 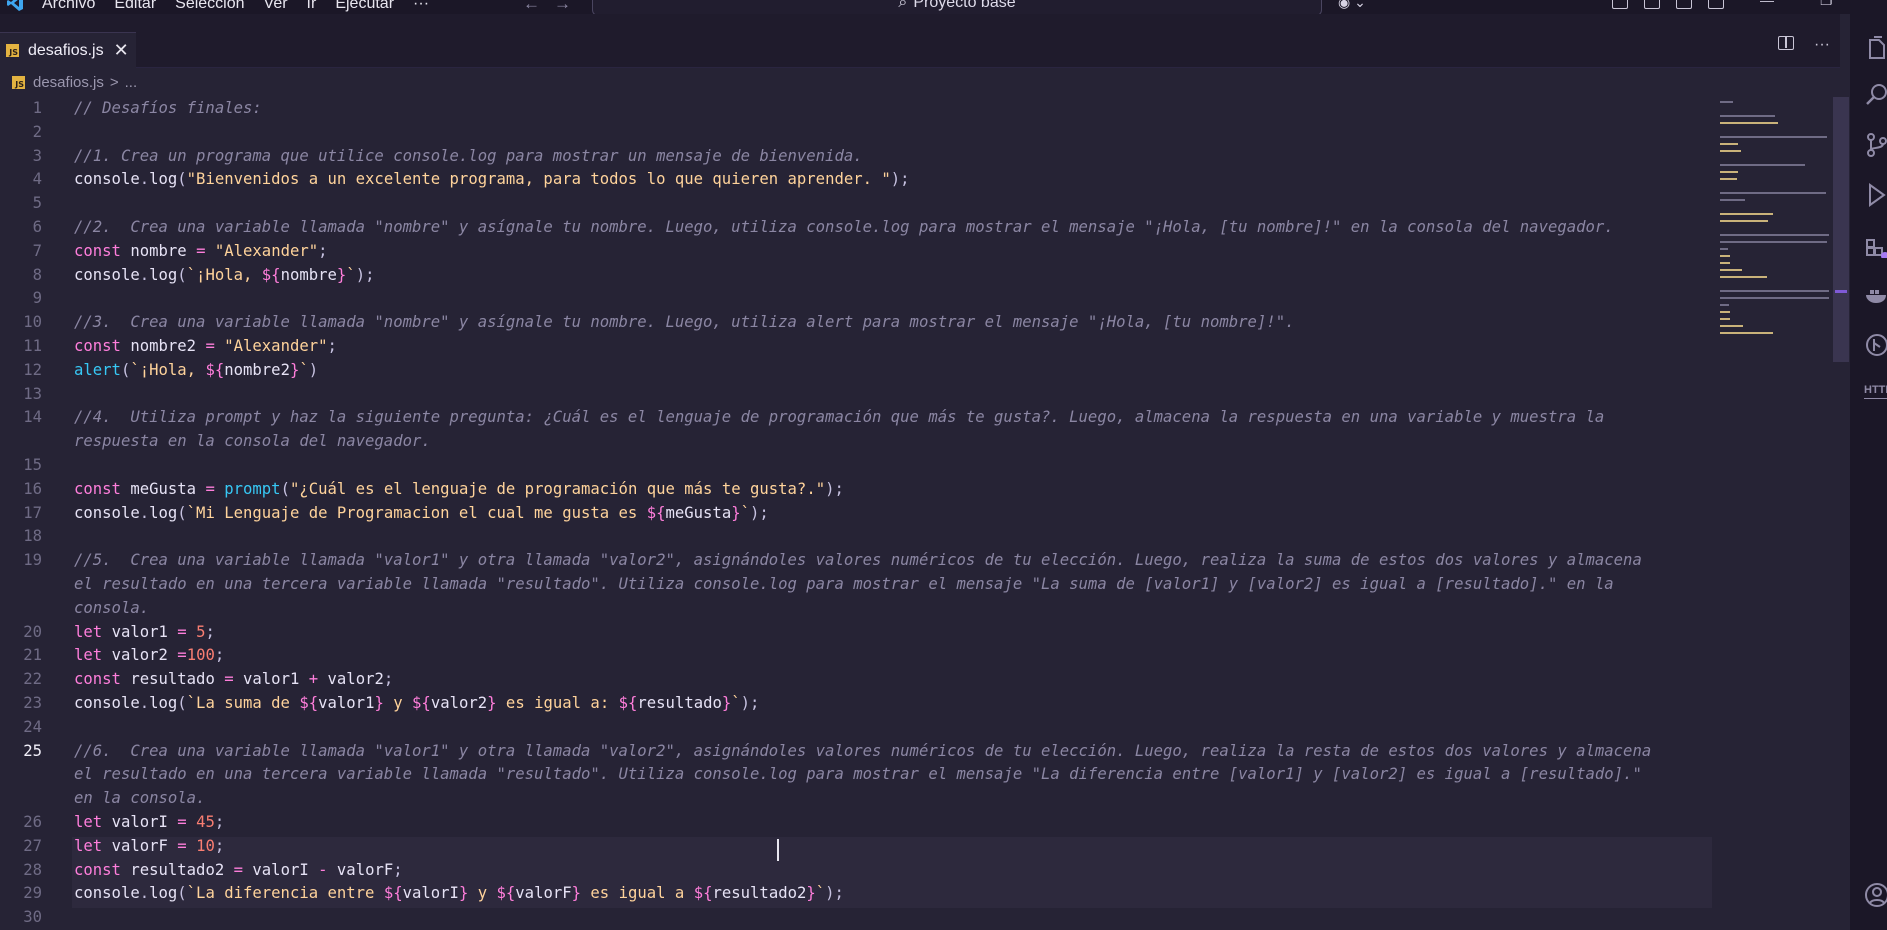 What do you see at coordinates (135, 6) in the screenshot?
I see `menu-editar: Editar` at bounding box center [135, 6].